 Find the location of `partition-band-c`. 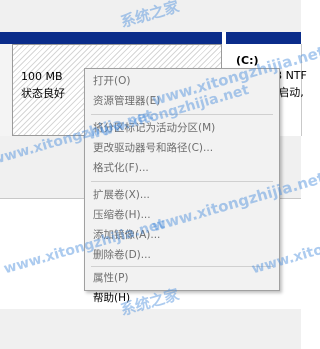

partition-band-c is located at coordinates (263, 38).